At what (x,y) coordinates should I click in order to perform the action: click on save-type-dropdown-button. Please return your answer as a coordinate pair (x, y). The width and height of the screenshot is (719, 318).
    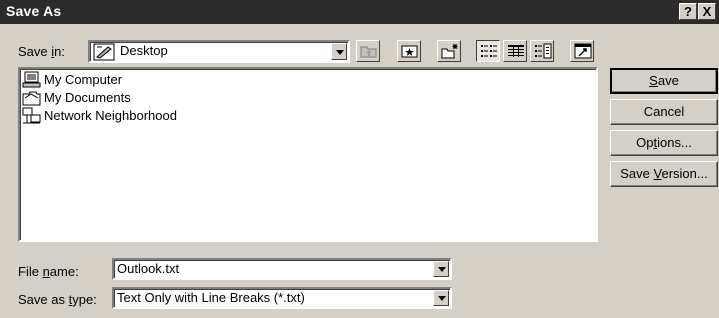
    Looking at the image, I should click on (441, 298).